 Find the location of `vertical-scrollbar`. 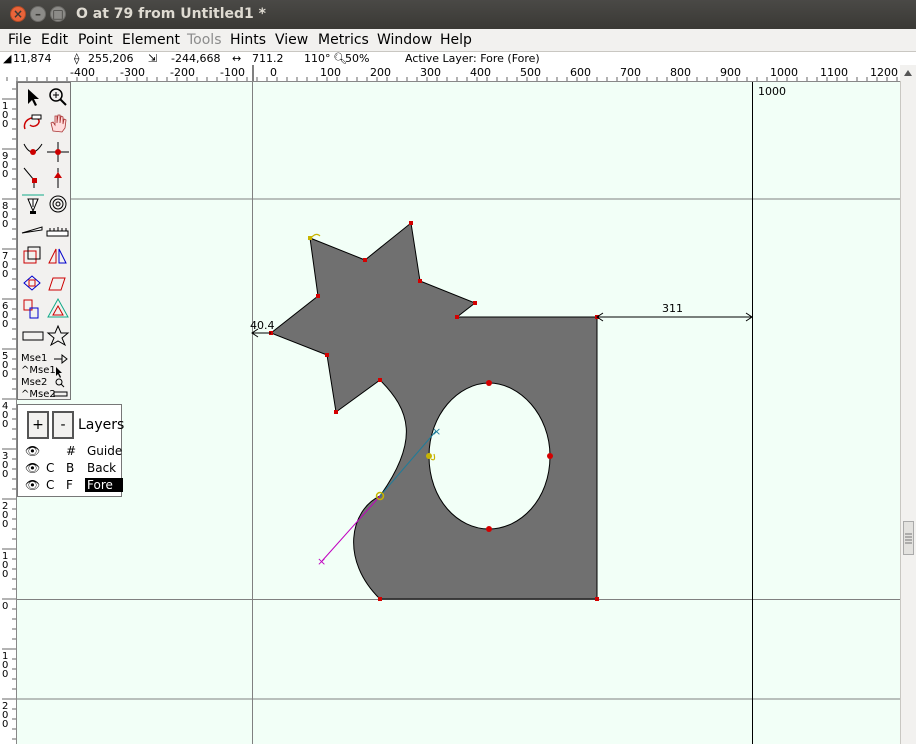

vertical-scrollbar is located at coordinates (908, 412).